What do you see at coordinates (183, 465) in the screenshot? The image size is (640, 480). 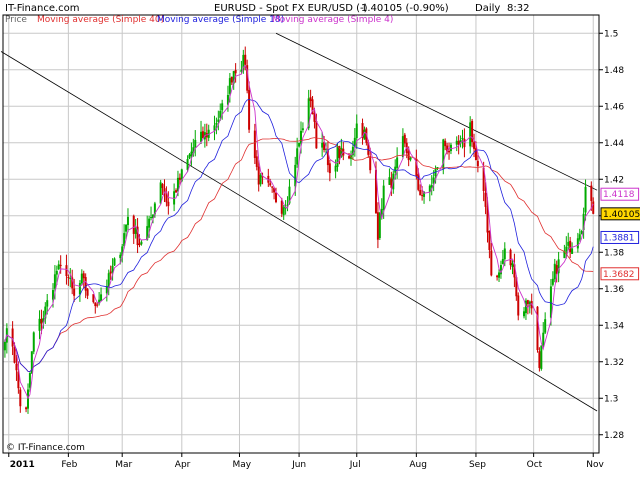 I see `x-tick-label: Apr` at bounding box center [183, 465].